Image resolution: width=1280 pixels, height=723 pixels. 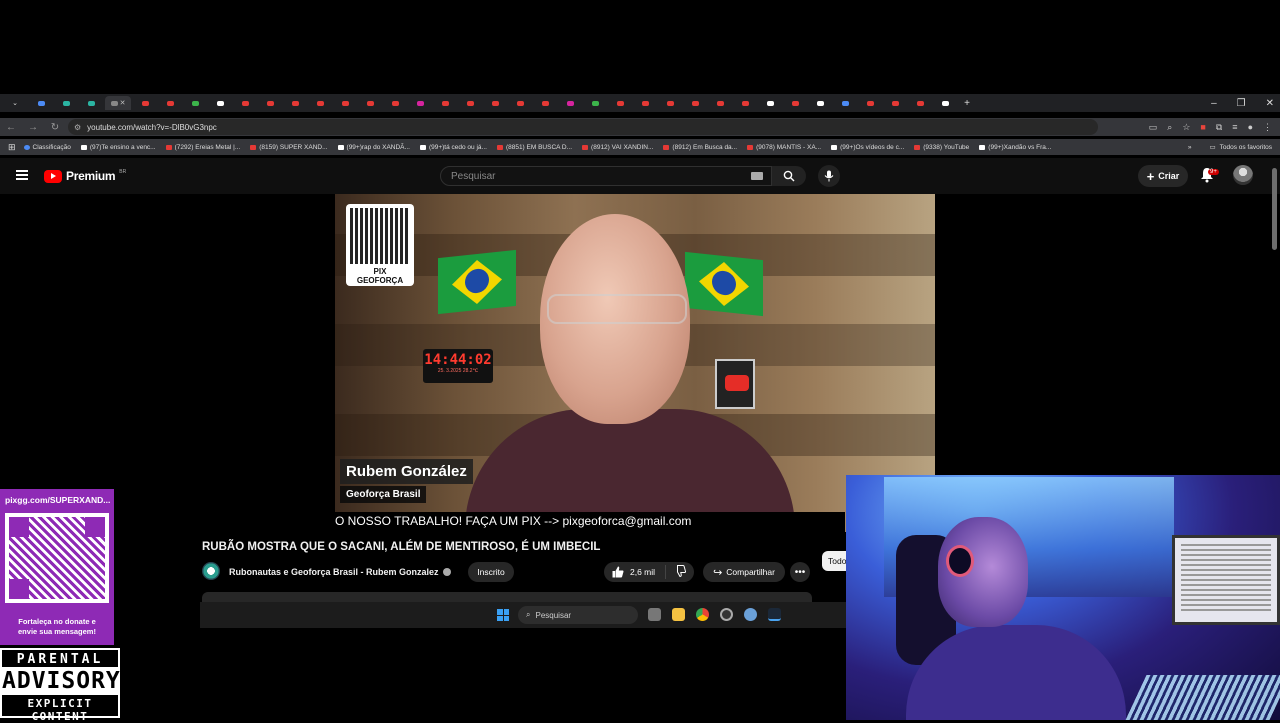 What do you see at coordinates (750, 614) in the screenshot?
I see `settings-icon` at bounding box center [750, 614].